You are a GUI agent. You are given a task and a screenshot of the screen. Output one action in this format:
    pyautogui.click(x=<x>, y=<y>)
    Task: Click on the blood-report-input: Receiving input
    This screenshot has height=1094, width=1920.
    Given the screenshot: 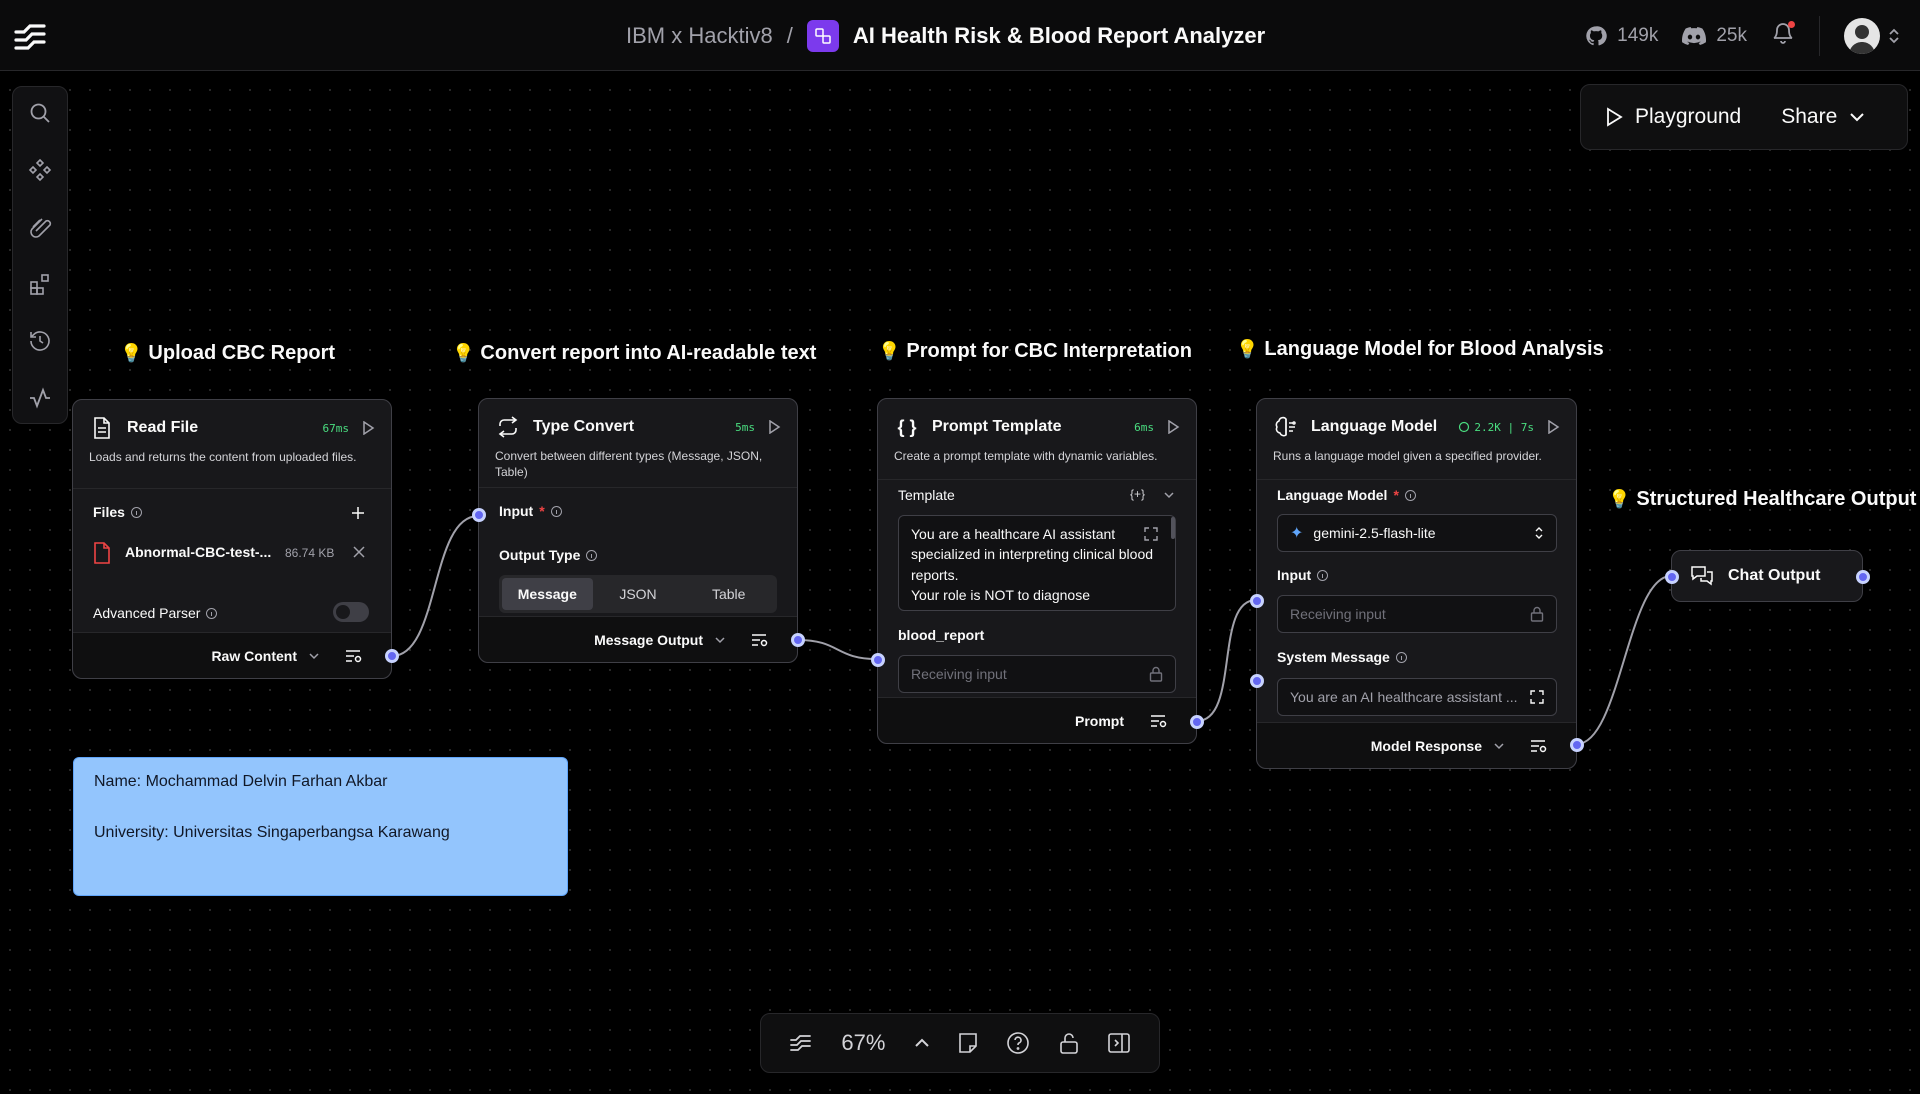 What is the action you would take?
    pyautogui.click(x=1037, y=674)
    